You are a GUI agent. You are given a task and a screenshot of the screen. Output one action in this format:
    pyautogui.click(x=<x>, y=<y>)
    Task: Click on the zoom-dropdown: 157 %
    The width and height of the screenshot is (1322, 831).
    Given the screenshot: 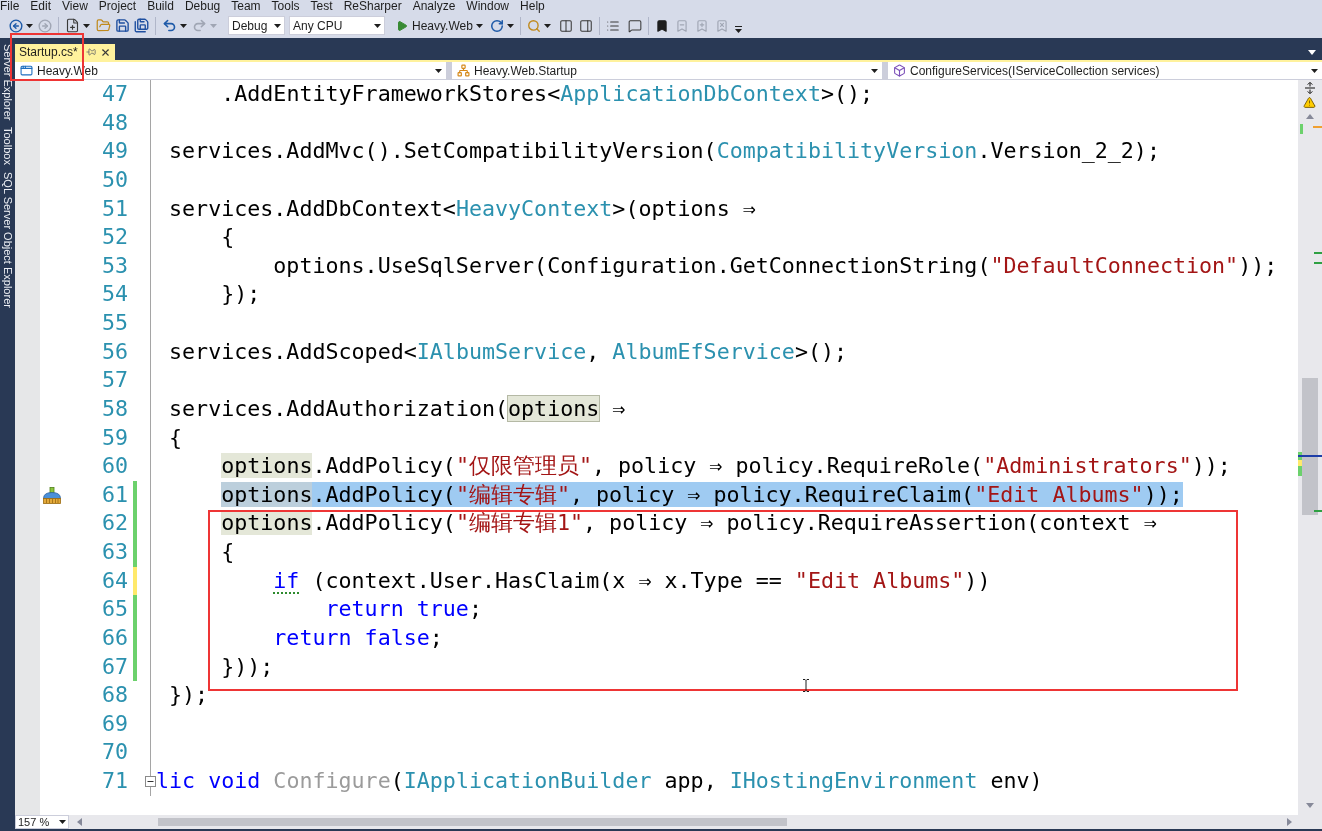 What is the action you would take?
    pyautogui.click(x=42, y=822)
    